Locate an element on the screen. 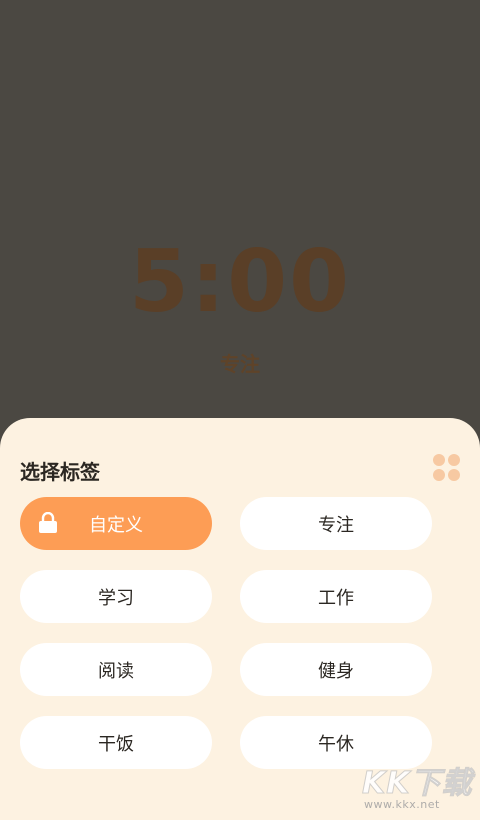 Image resolution: width=480 pixels, height=820 pixels. grid-icon is located at coordinates (447, 468).